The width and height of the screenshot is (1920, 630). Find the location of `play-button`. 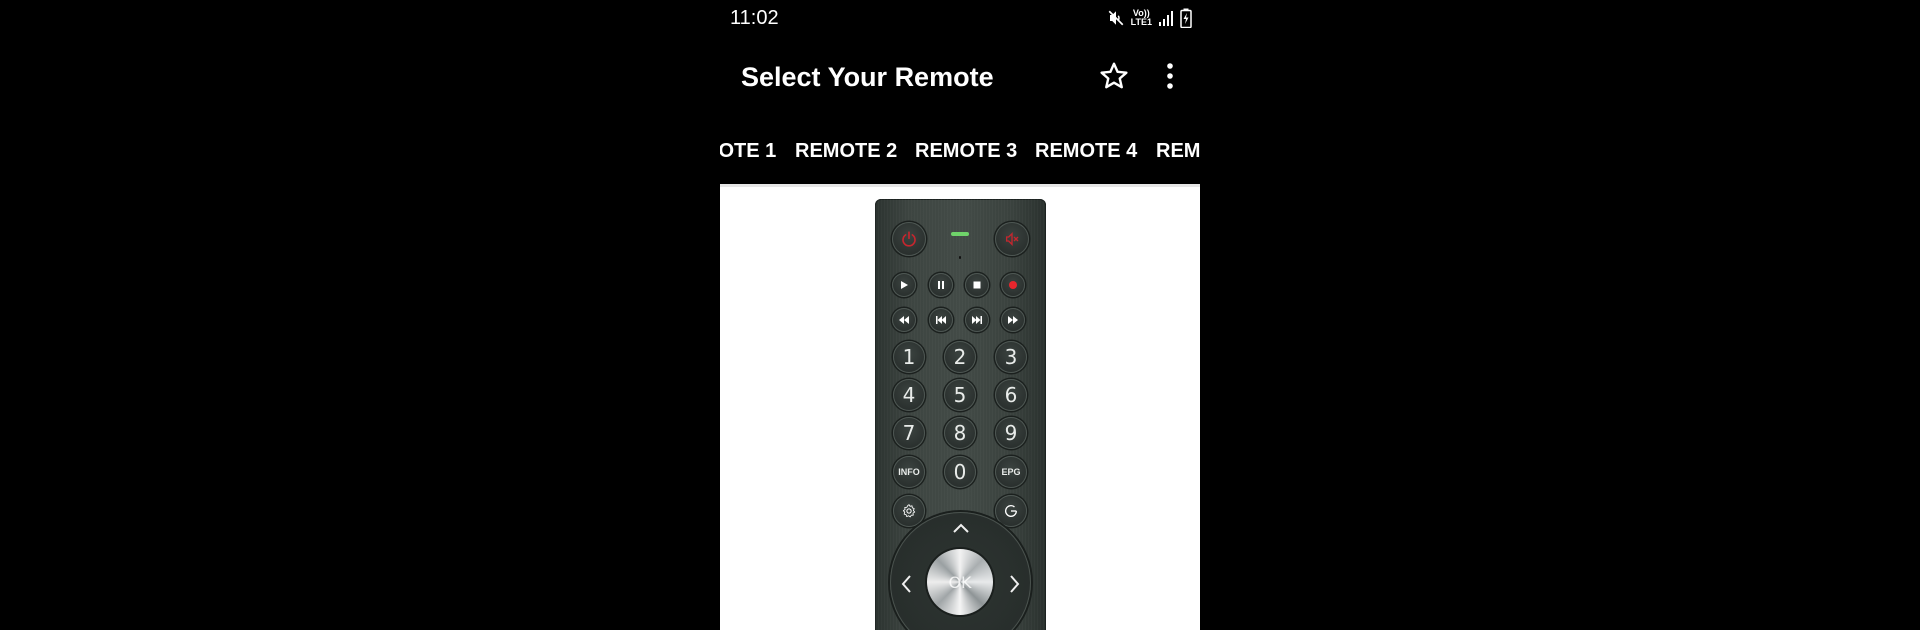

play-button is located at coordinates (904, 285).